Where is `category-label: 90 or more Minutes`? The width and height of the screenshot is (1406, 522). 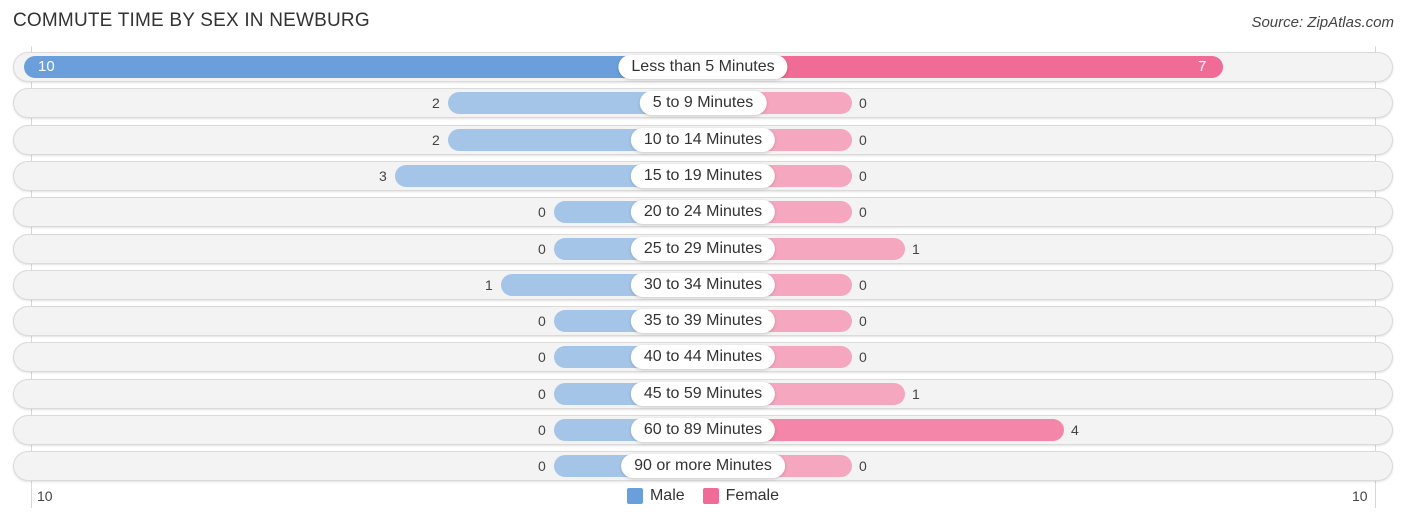
category-label: 90 or more Minutes is located at coordinates (703, 466).